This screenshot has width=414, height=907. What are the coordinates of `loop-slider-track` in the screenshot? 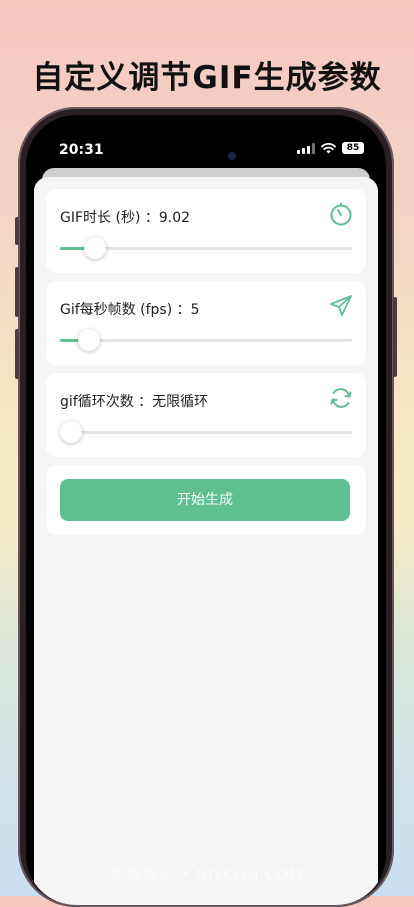 It's located at (206, 432).